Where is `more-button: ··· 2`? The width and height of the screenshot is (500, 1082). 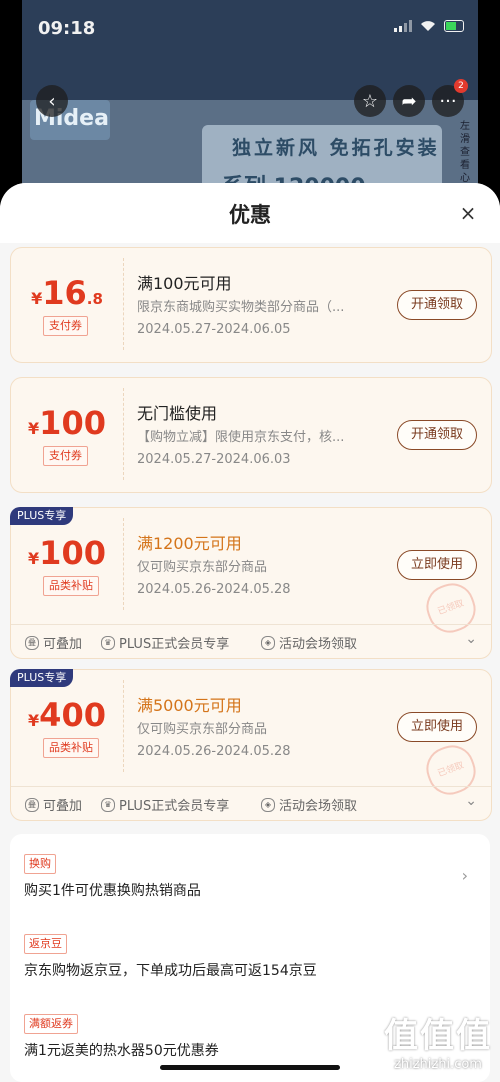 more-button: ··· 2 is located at coordinates (450, 98).